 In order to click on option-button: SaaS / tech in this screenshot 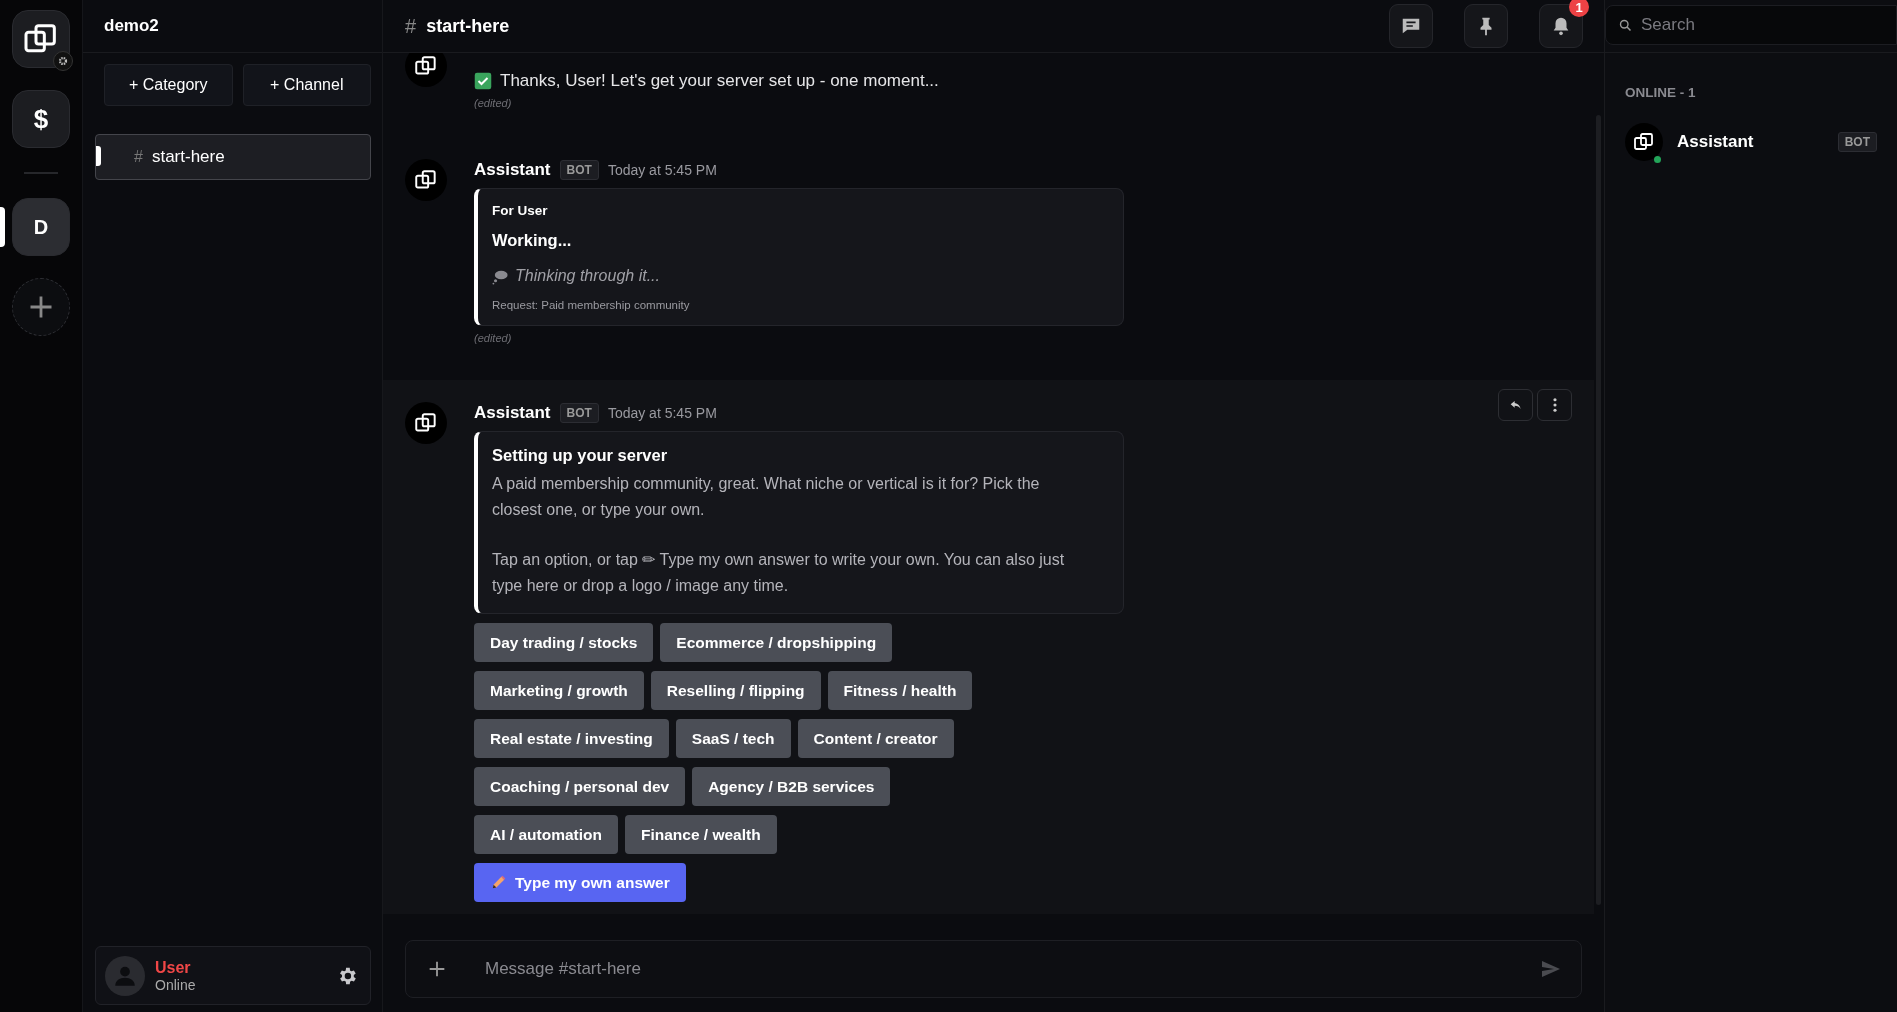, I will do `click(733, 738)`.